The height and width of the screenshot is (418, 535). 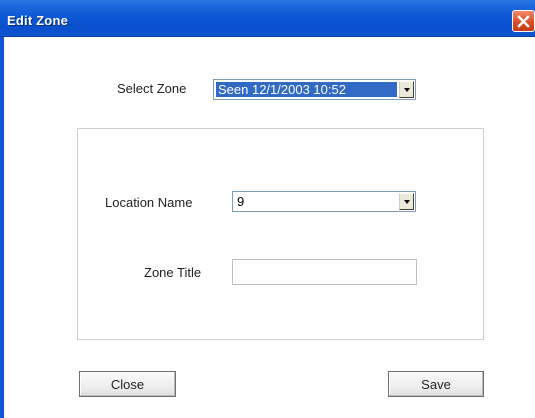 What do you see at coordinates (324, 272) in the screenshot?
I see `zone-title-input` at bounding box center [324, 272].